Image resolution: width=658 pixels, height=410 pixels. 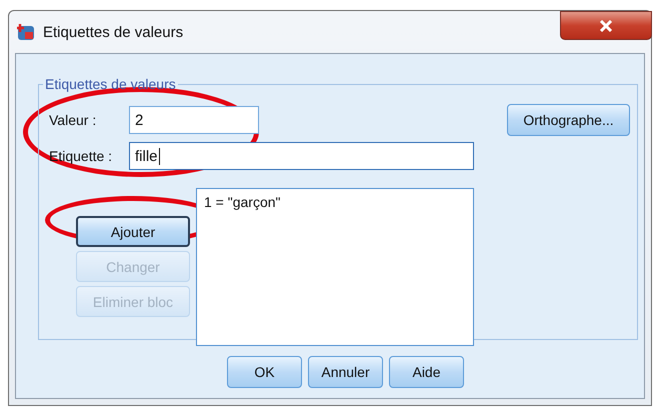 I want to click on field-label: Etiquette :, so click(x=81, y=156).